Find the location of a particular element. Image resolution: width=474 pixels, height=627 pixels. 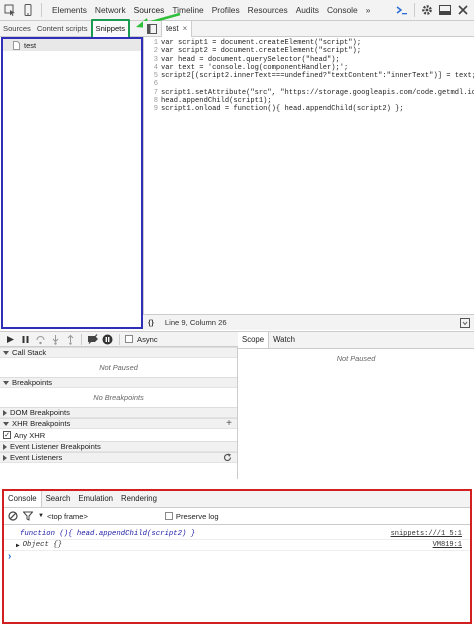

step-over-icon is located at coordinates (40, 339).